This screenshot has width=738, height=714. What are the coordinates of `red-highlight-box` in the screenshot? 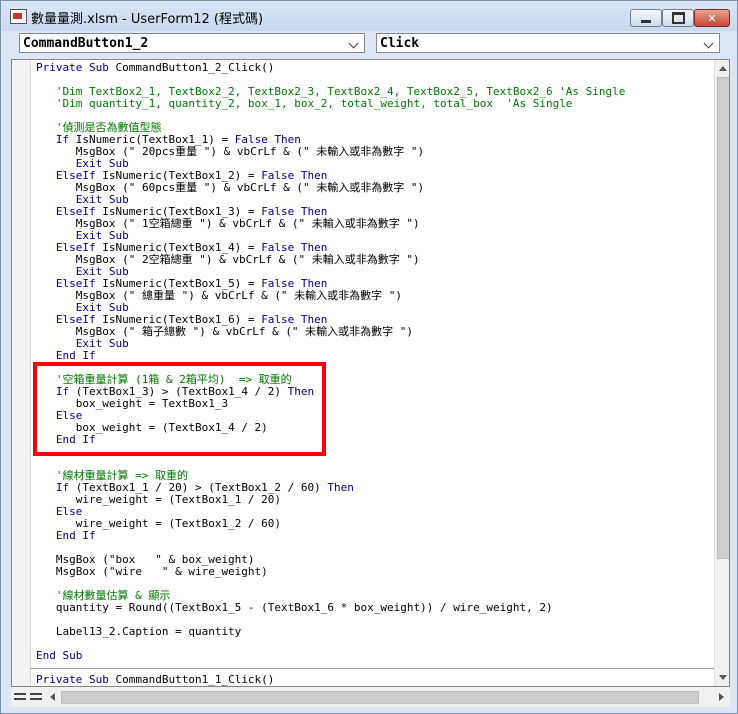 It's located at (179, 409).